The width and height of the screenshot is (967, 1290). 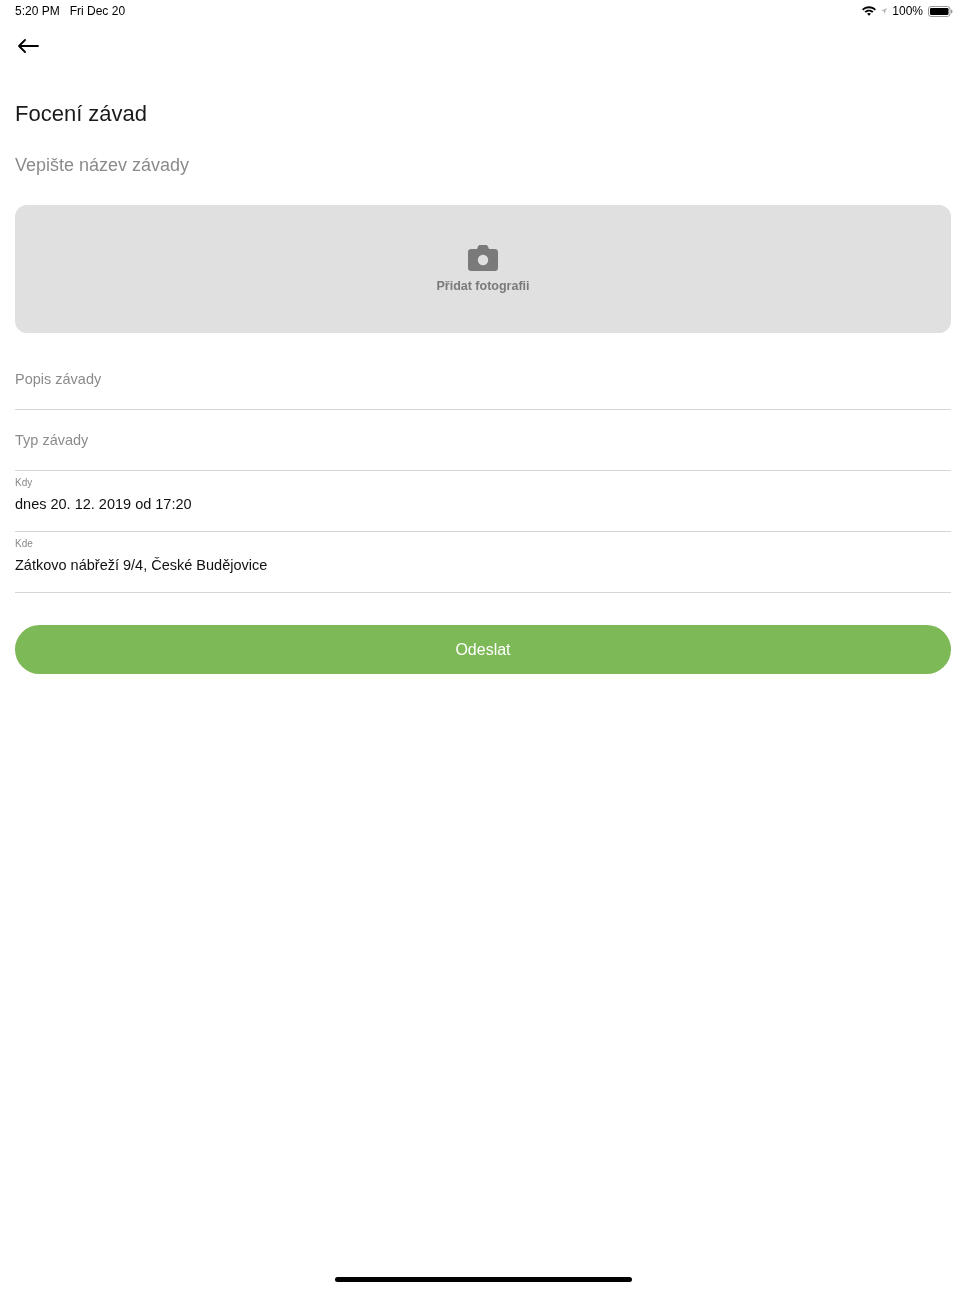 I want to click on back-button, so click(x=28, y=46).